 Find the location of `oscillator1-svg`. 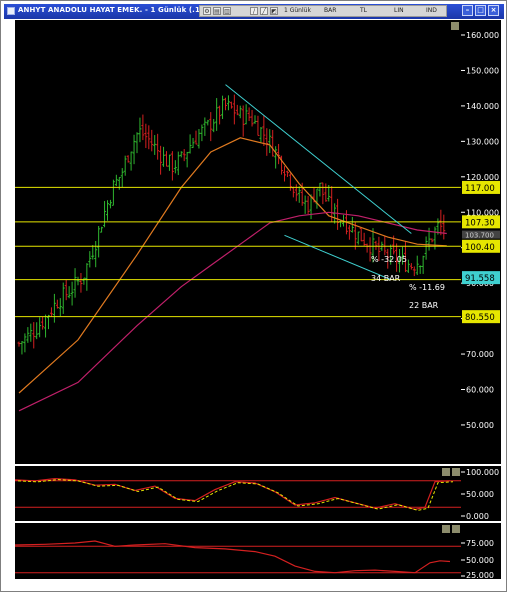

oscillator1-svg is located at coordinates (238, 489).